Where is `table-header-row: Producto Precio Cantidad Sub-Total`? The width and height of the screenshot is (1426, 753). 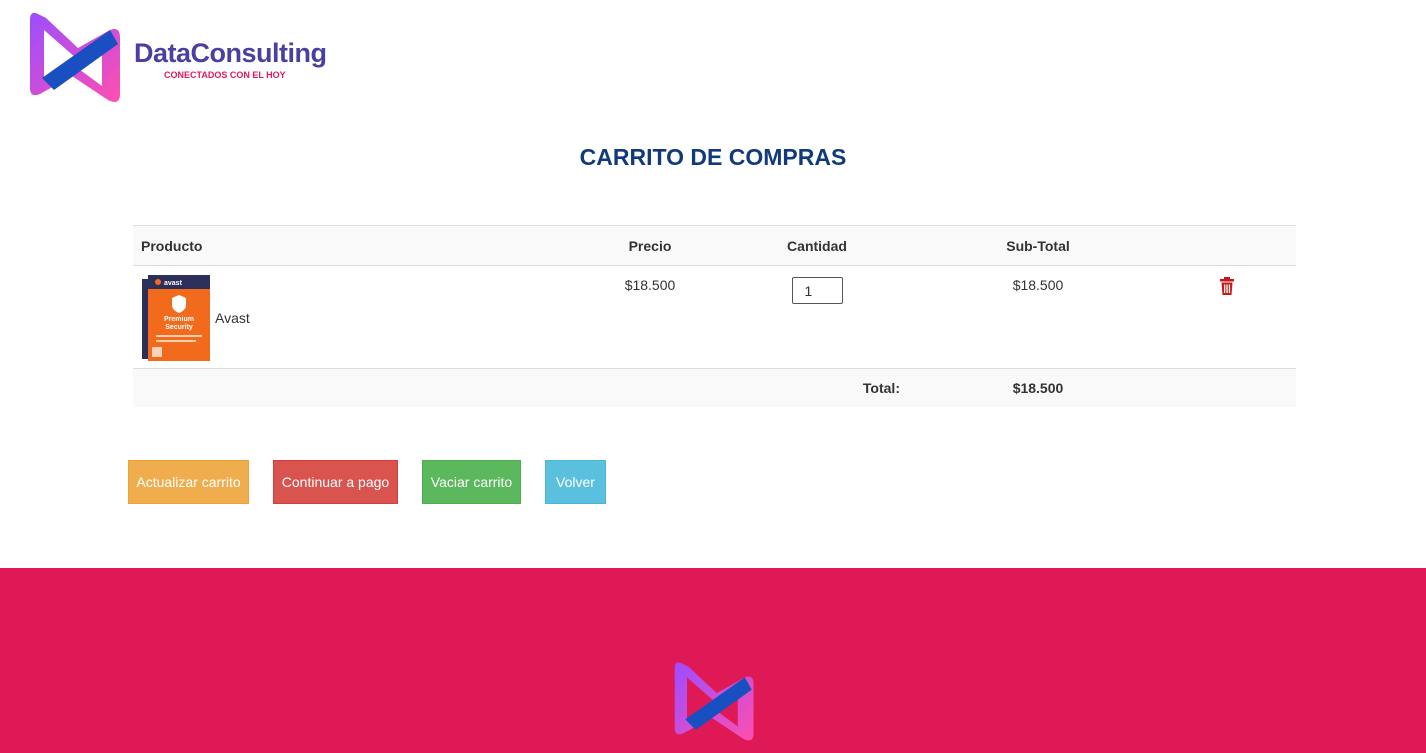
table-header-row: Producto Precio Cantidad Sub-Total is located at coordinates (714, 245).